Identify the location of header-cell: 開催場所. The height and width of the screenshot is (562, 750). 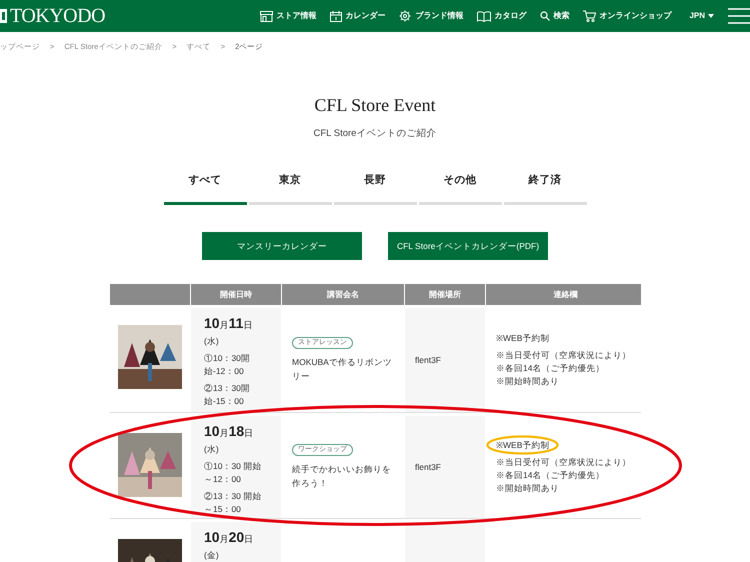
(445, 295).